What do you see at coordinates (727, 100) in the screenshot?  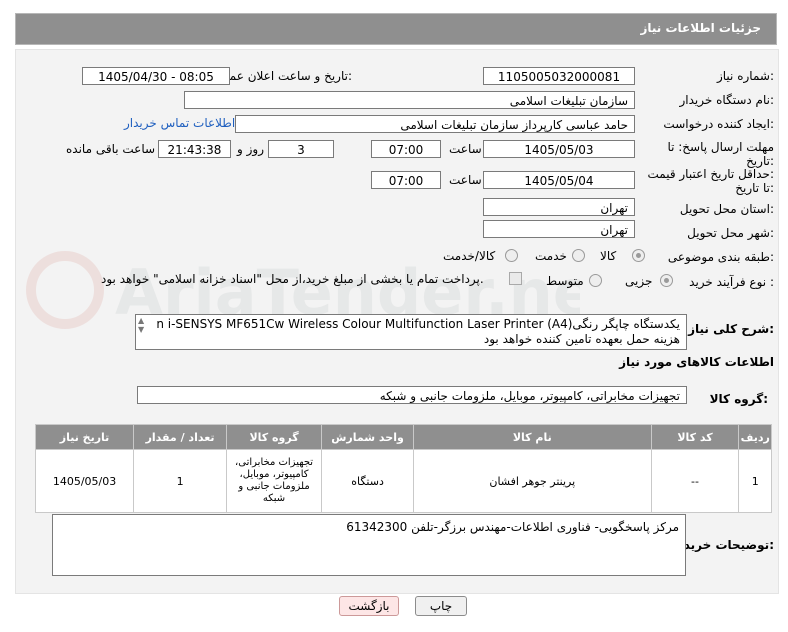 I see `buyer-label: نام دستگاه خریدار:` at bounding box center [727, 100].